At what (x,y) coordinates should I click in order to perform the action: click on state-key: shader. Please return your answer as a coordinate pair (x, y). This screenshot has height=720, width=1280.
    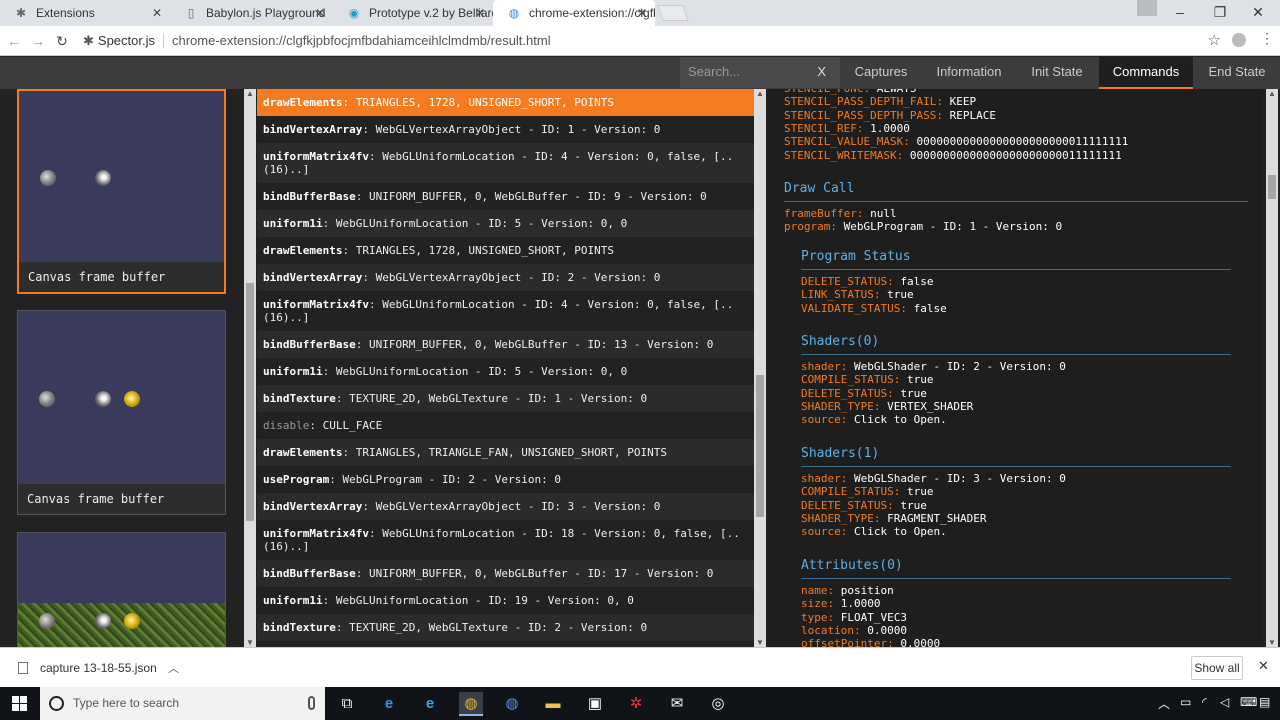
    Looking at the image, I should click on (821, 366).